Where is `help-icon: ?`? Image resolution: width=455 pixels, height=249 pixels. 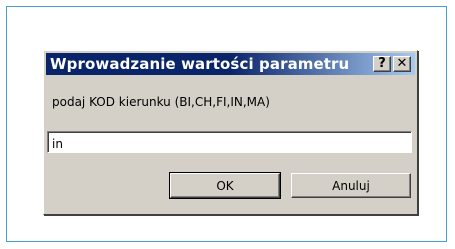
help-icon: ? is located at coordinates (382, 63).